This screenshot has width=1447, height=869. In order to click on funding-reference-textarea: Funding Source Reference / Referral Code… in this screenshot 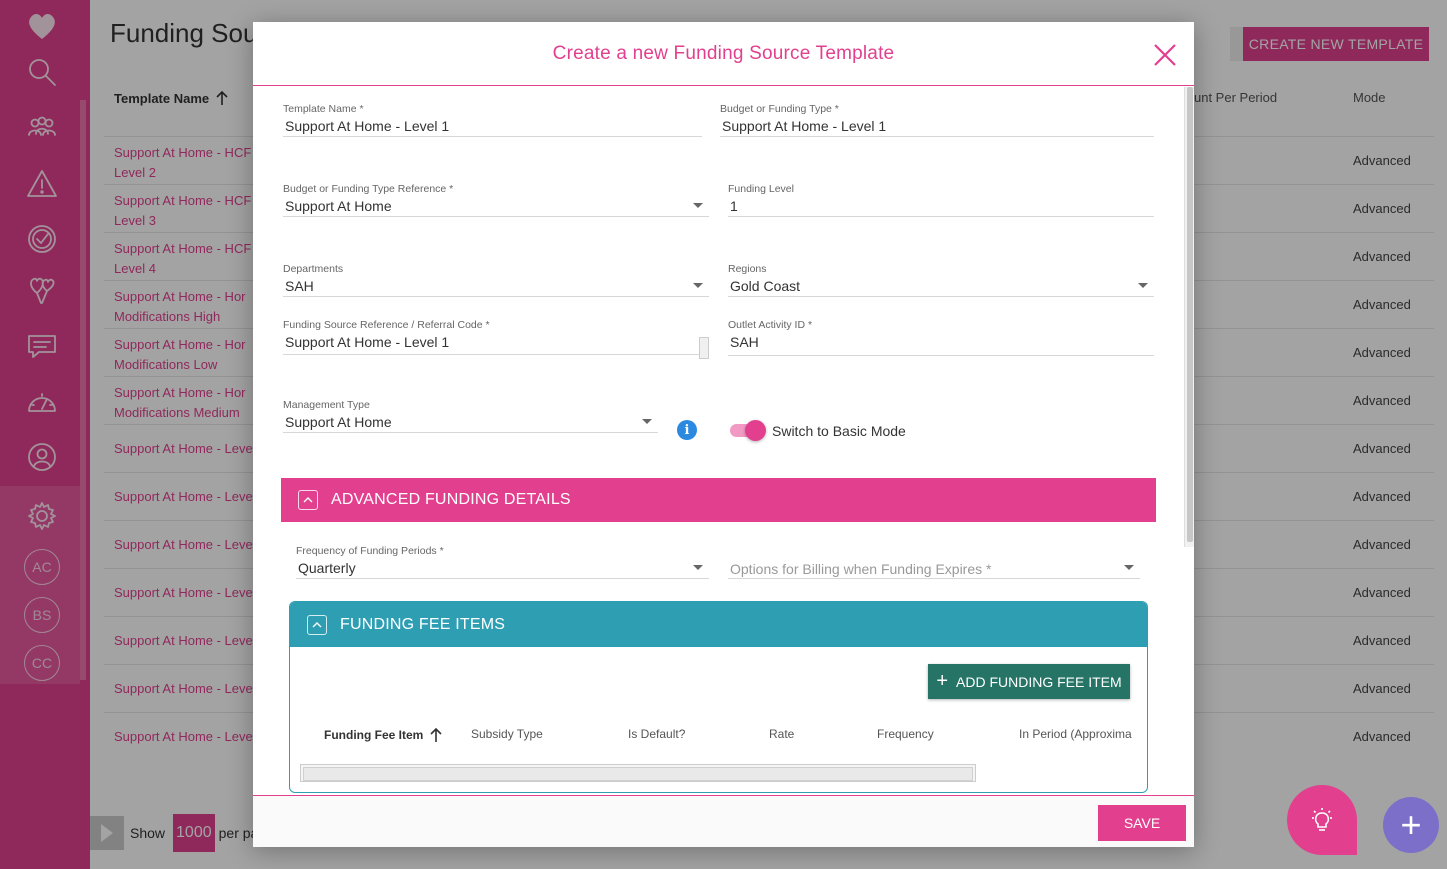, I will do `click(496, 339)`.